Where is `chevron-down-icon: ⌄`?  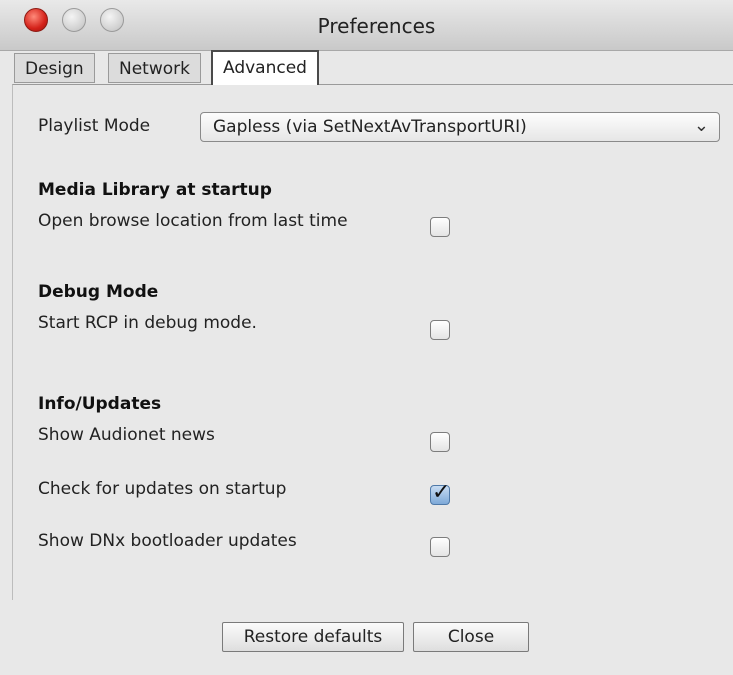 chevron-down-icon: ⌄ is located at coordinates (701, 125).